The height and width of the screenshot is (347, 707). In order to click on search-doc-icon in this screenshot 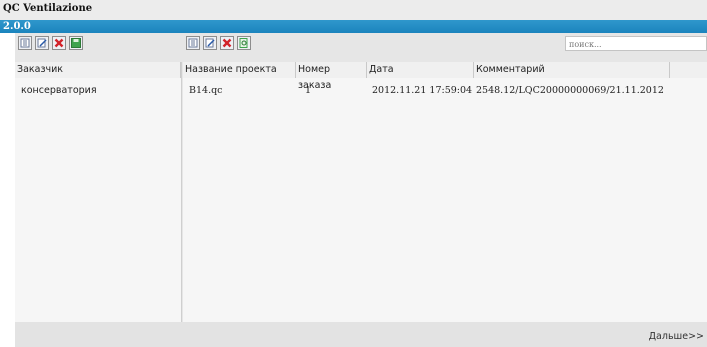, I will do `click(243, 43)`.